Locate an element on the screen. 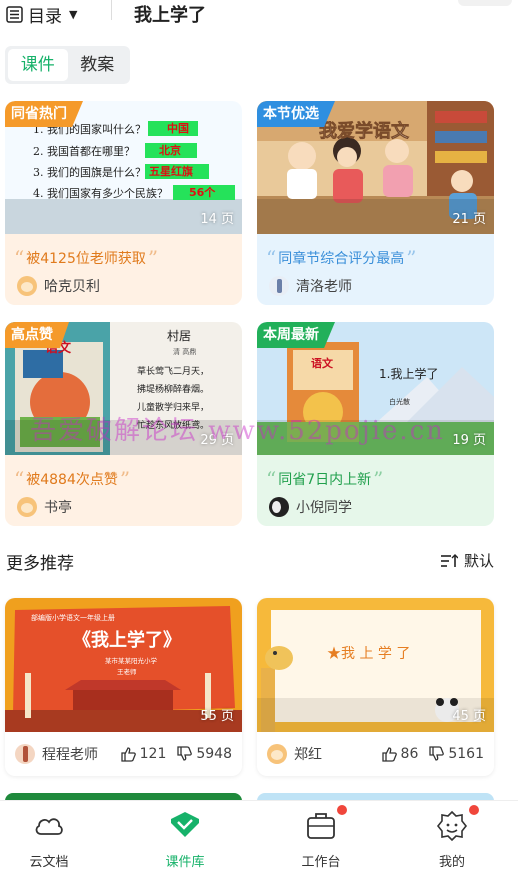 The height and width of the screenshot is (878, 518). page-count: 19 页 is located at coordinates (469, 440).